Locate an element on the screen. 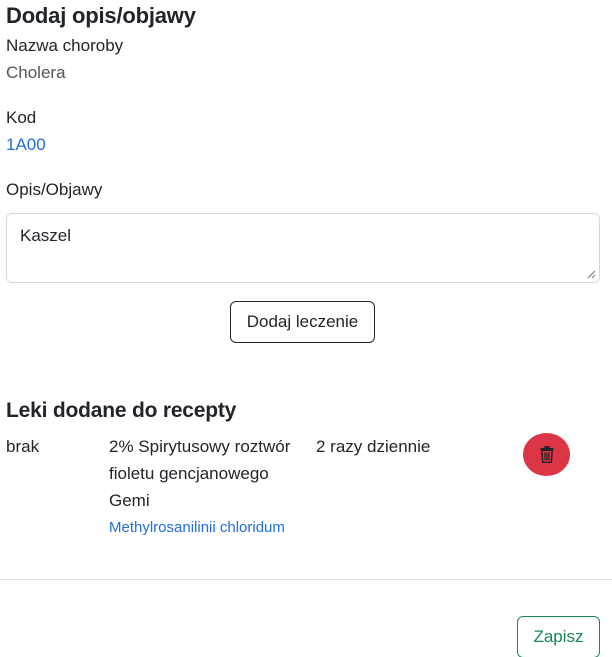  drug-substance-link: Methylrosanilinii chloridum is located at coordinates (204, 528).